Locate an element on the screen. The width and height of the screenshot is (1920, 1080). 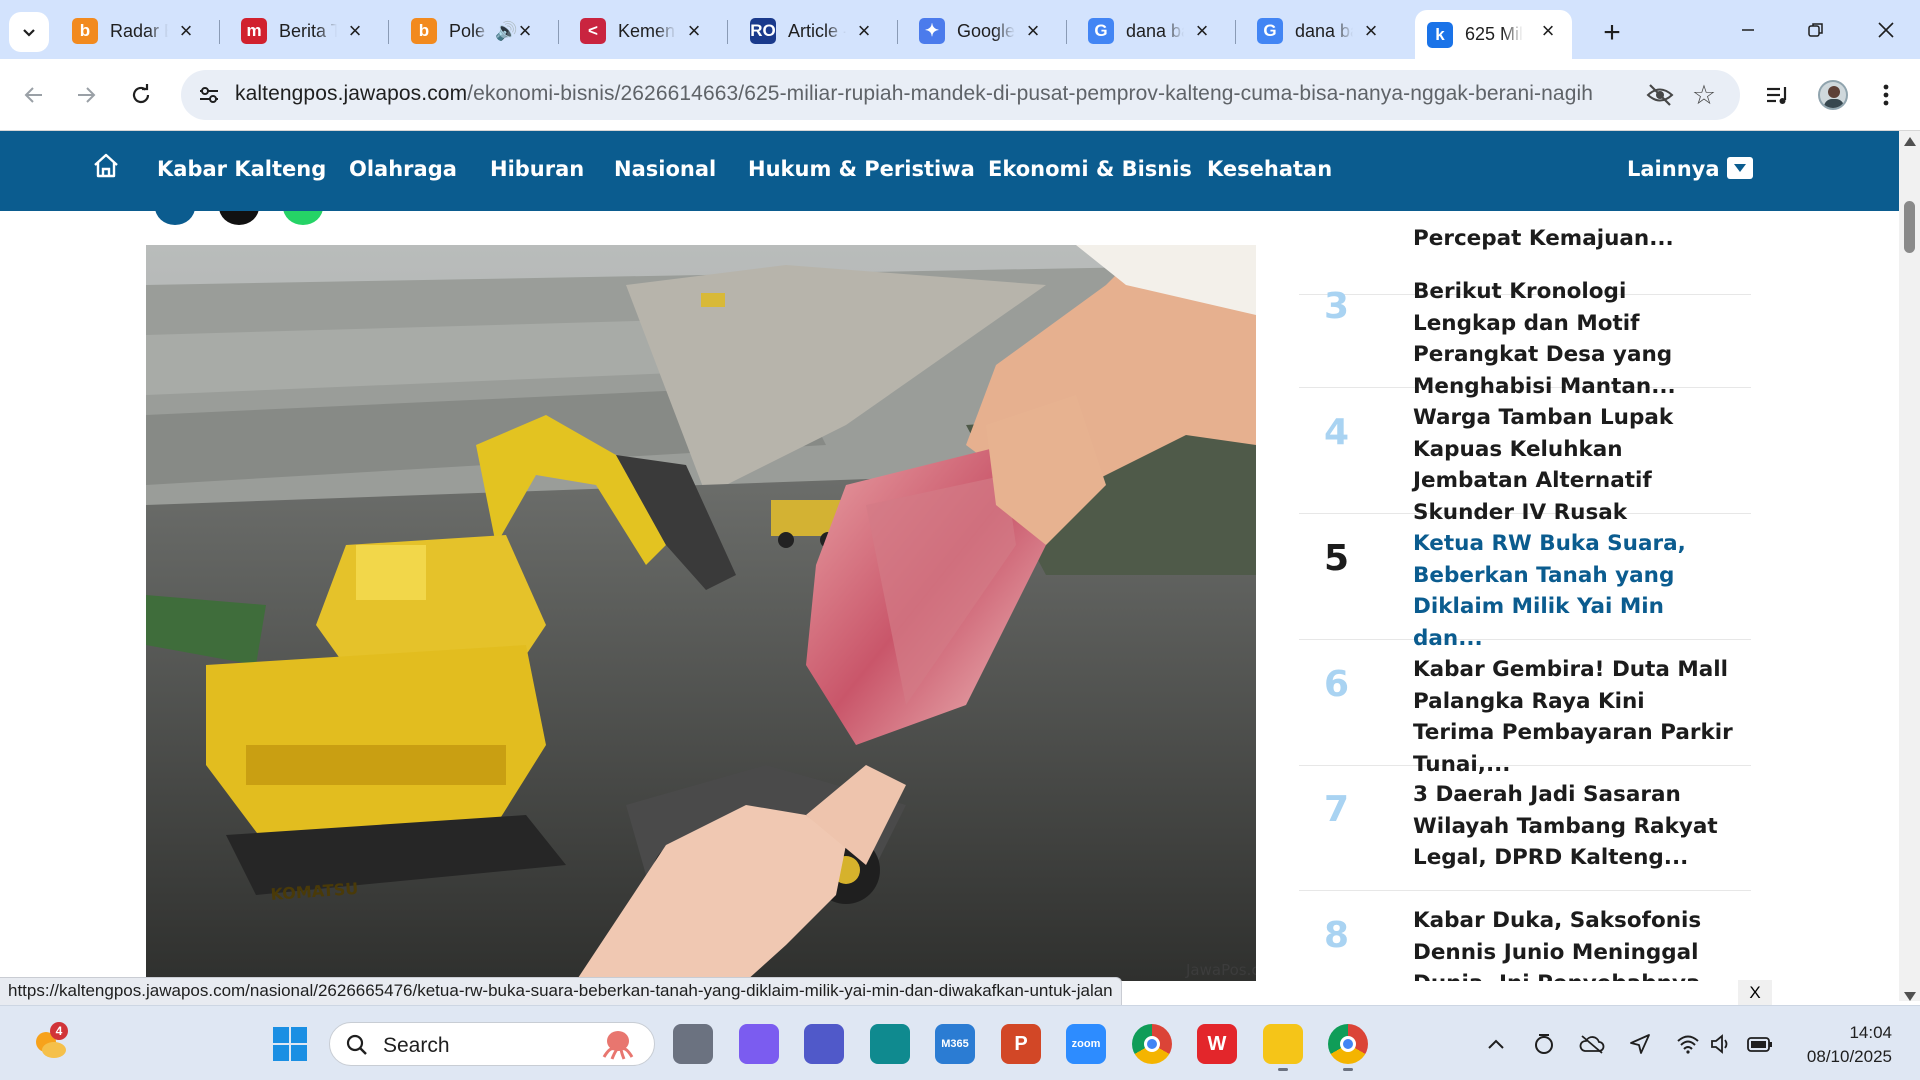
browser-tab: RO Article - × is located at coordinates (813, 31).